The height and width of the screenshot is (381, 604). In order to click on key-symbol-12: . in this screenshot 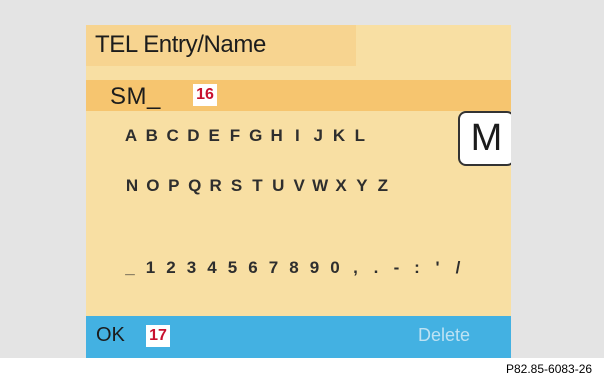, I will do `click(376, 268)`.